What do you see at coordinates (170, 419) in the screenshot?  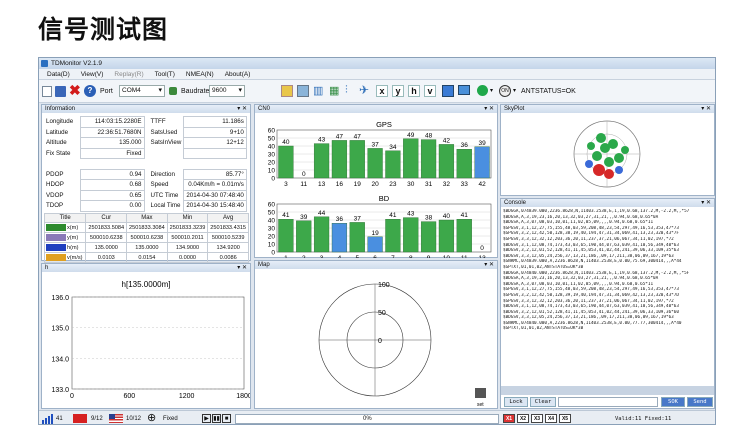 I see `fix-state: Fixed` at bounding box center [170, 419].